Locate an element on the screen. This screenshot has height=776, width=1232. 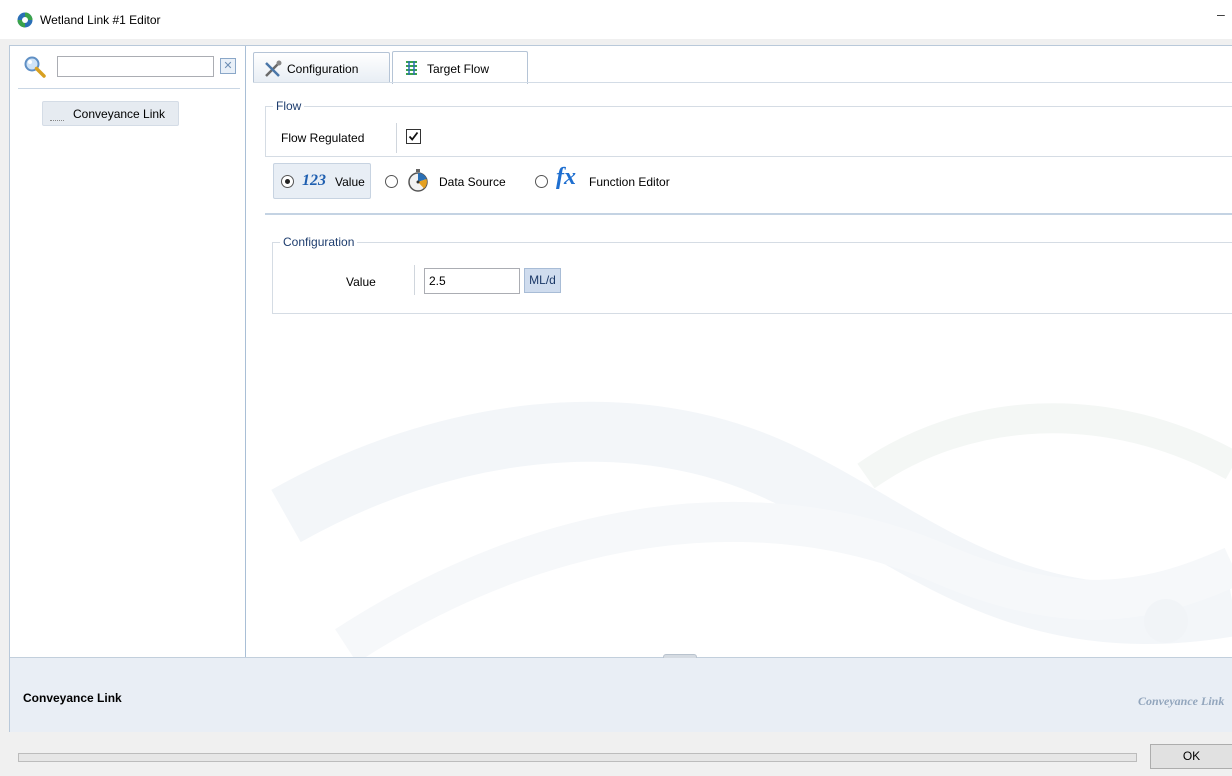
clear-search-button: ✕ is located at coordinates (228, 66).